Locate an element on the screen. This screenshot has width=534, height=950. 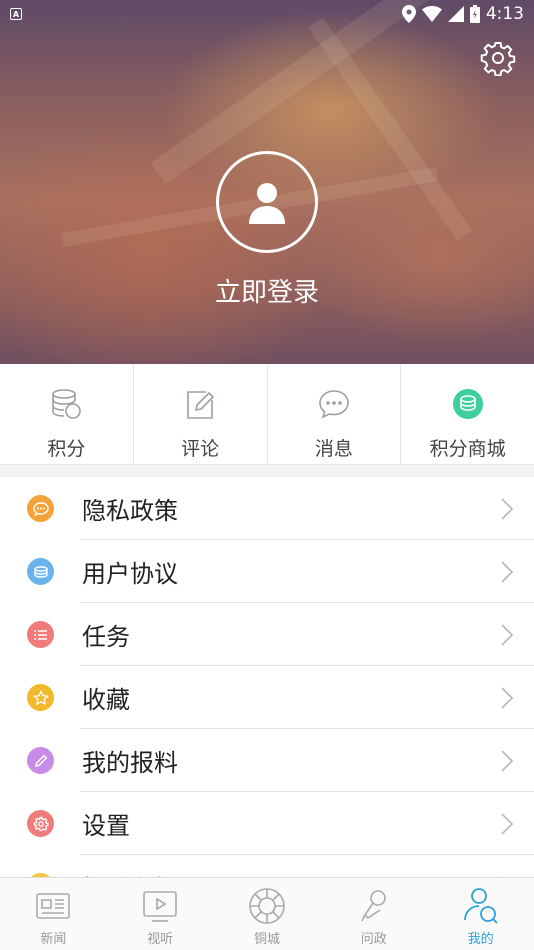
menu-item-label: 用户协议 is located at coordinates (130, 574).